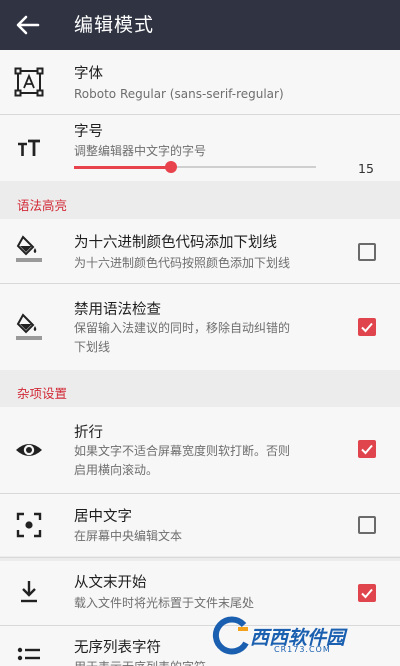 The image size is (400, 666). What do you see at coordinates (200, 206) in the screenshot?
I see `section-header-syntax: 语法高亮` at bounding box center [200, 206].